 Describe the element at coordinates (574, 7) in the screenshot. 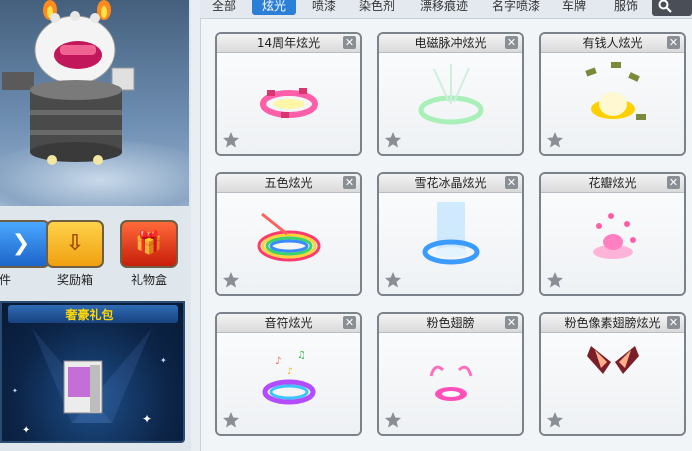

I see `tab-plate: 车牌` at that location.